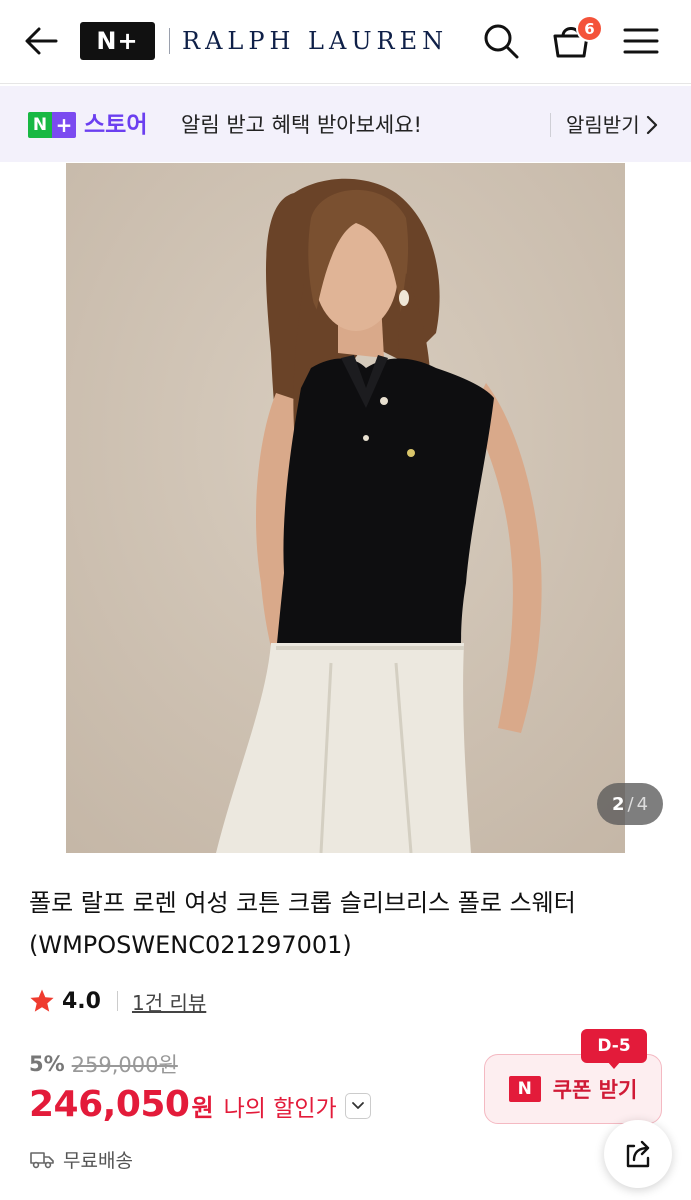 Image resolution: width=691 pixels, height=1200 pixels. I want to click on store-plus-mark: +, so click(64, 125).